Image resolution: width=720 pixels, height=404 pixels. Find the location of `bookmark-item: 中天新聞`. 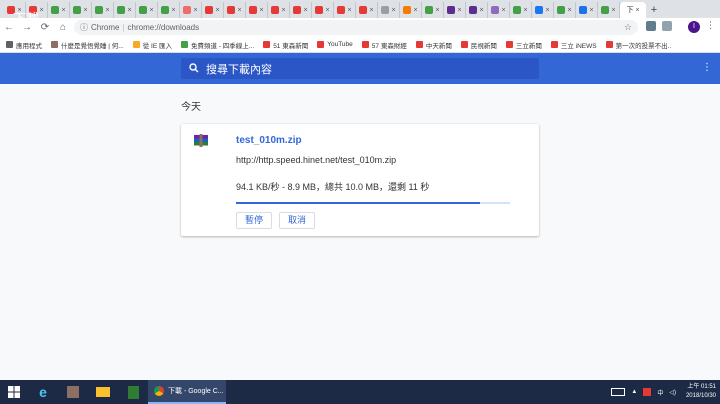

bookmark-item: 中天新聞 is located at coordinates (433, 45).